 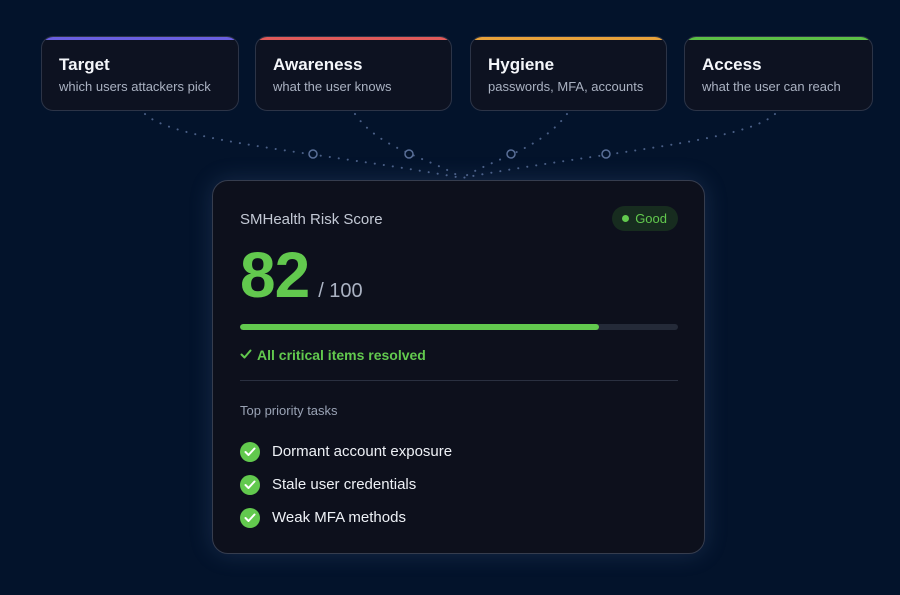 What do you see at coordinates (732, 64) in the screenshot?
I see `pillar-title: Access` at bounding box center [732, 64].